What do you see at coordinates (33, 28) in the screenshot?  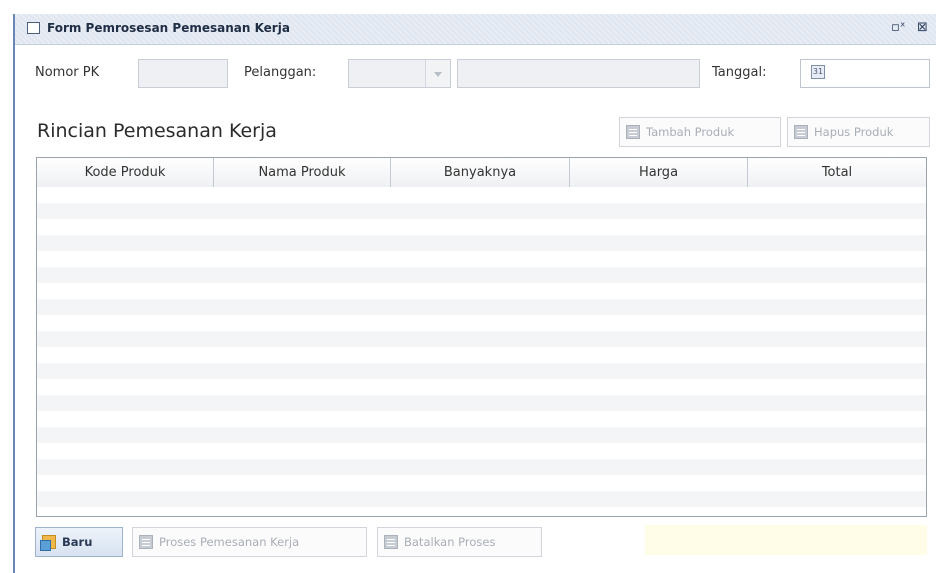 I see `window-icon` at bounding box center [33, 28].